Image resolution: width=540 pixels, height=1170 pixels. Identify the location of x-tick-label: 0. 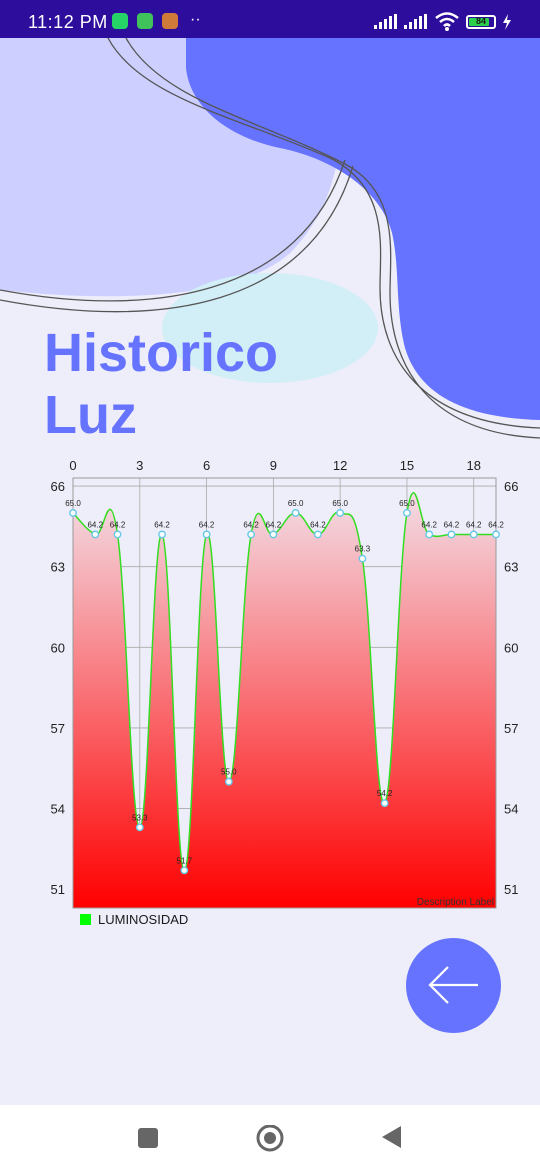
(72, 465).